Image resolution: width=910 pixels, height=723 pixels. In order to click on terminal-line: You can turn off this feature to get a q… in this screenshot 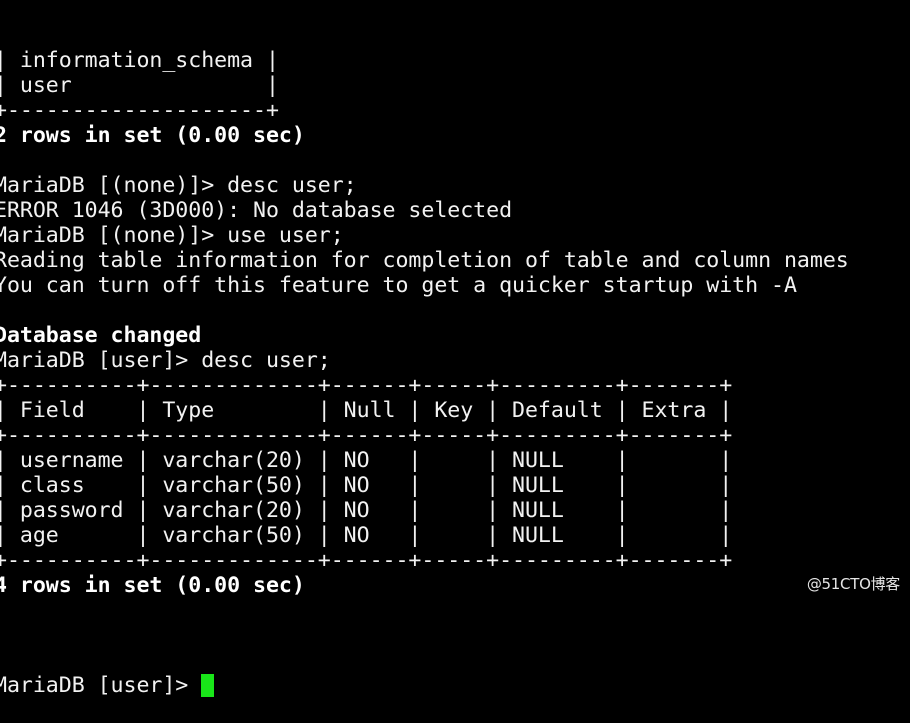, I will do `click(398, 285)`.